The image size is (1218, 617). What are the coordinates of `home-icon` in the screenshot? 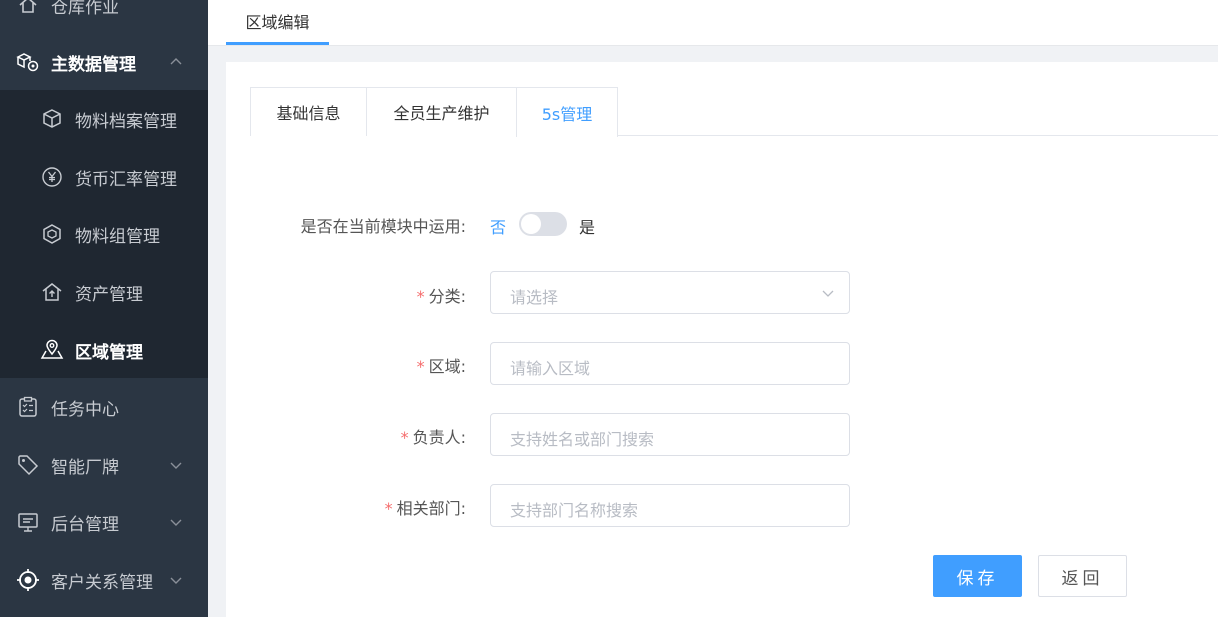 It's located at (28, 8).